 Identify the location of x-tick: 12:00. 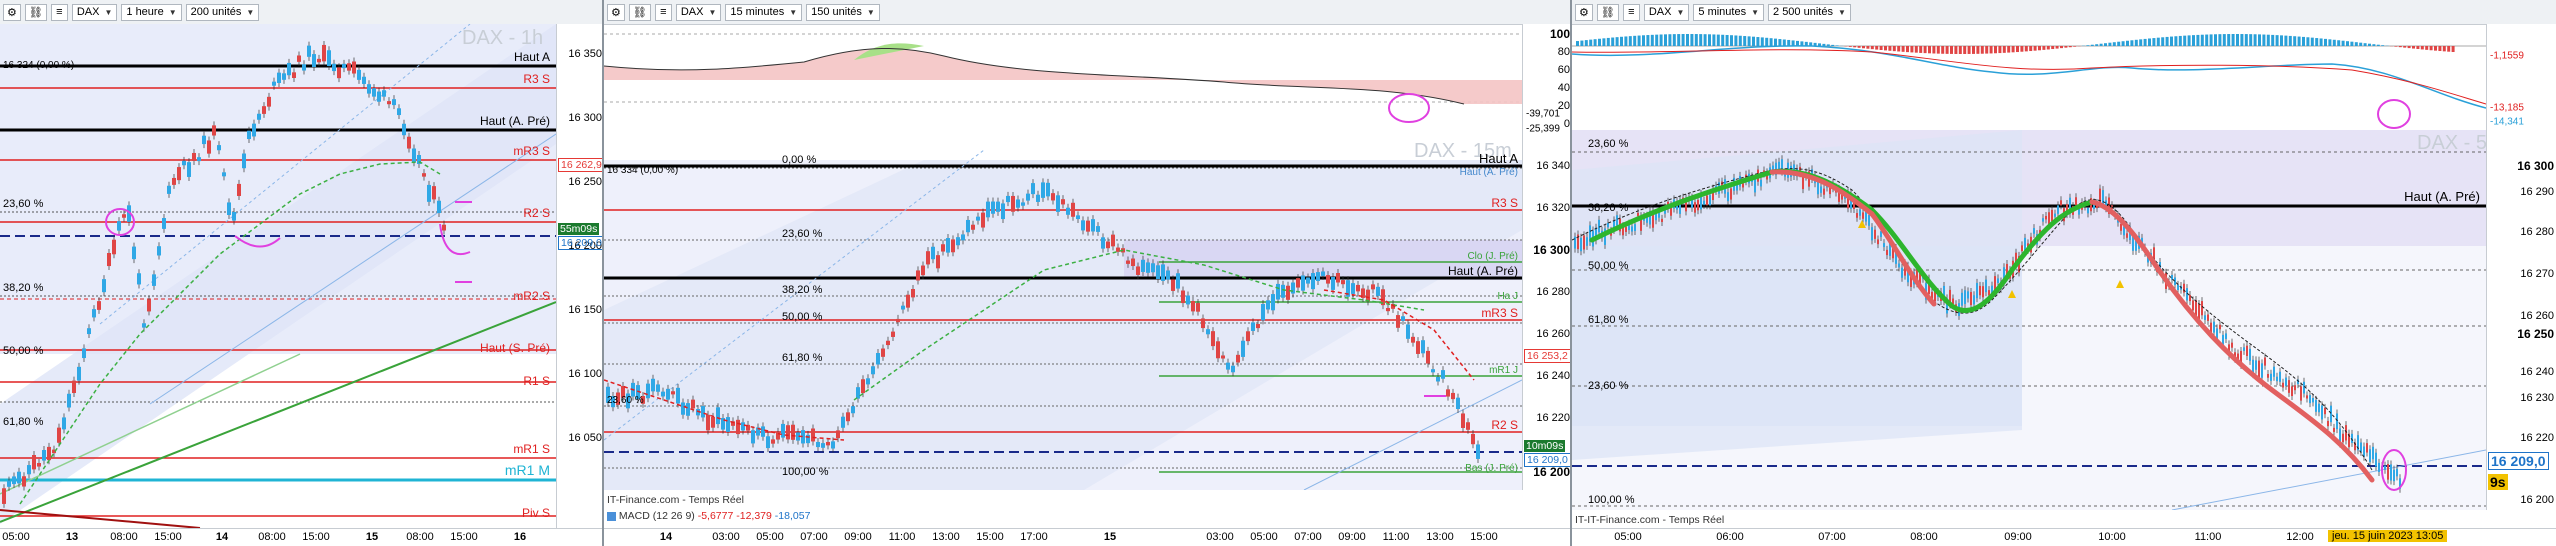
(2300, 537).